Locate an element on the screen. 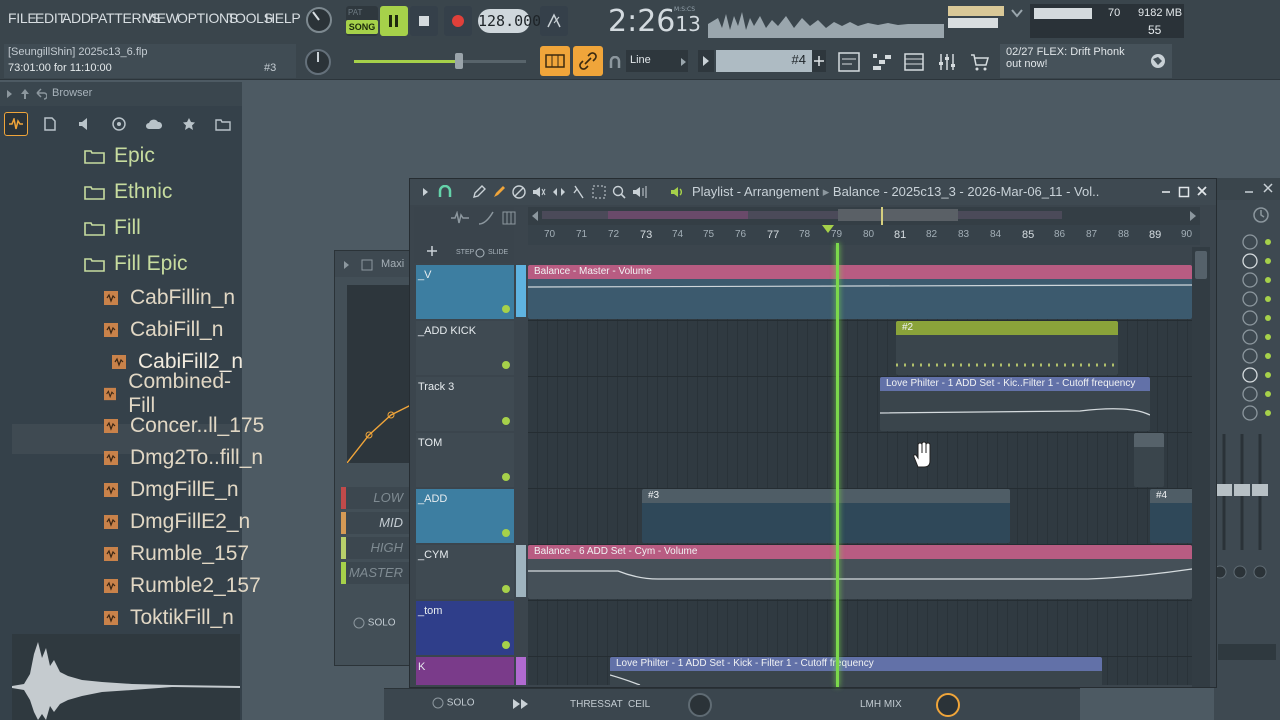 This screenshot has width=1280, height=720. arrow-up-icon is located at coordinates (25, 94).